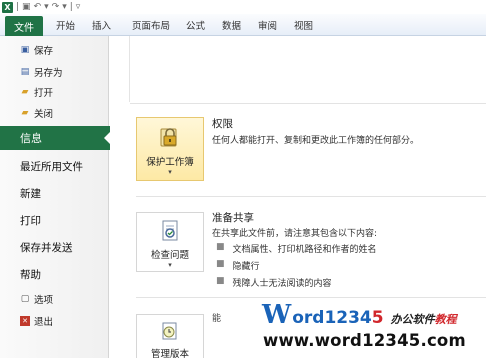 The height and width of the screenshot is (358, 486). What do you see at coordinates (25, 72) in the screenshot?
I see `save-as-icon: ▤` at bounding box center [25, 72].